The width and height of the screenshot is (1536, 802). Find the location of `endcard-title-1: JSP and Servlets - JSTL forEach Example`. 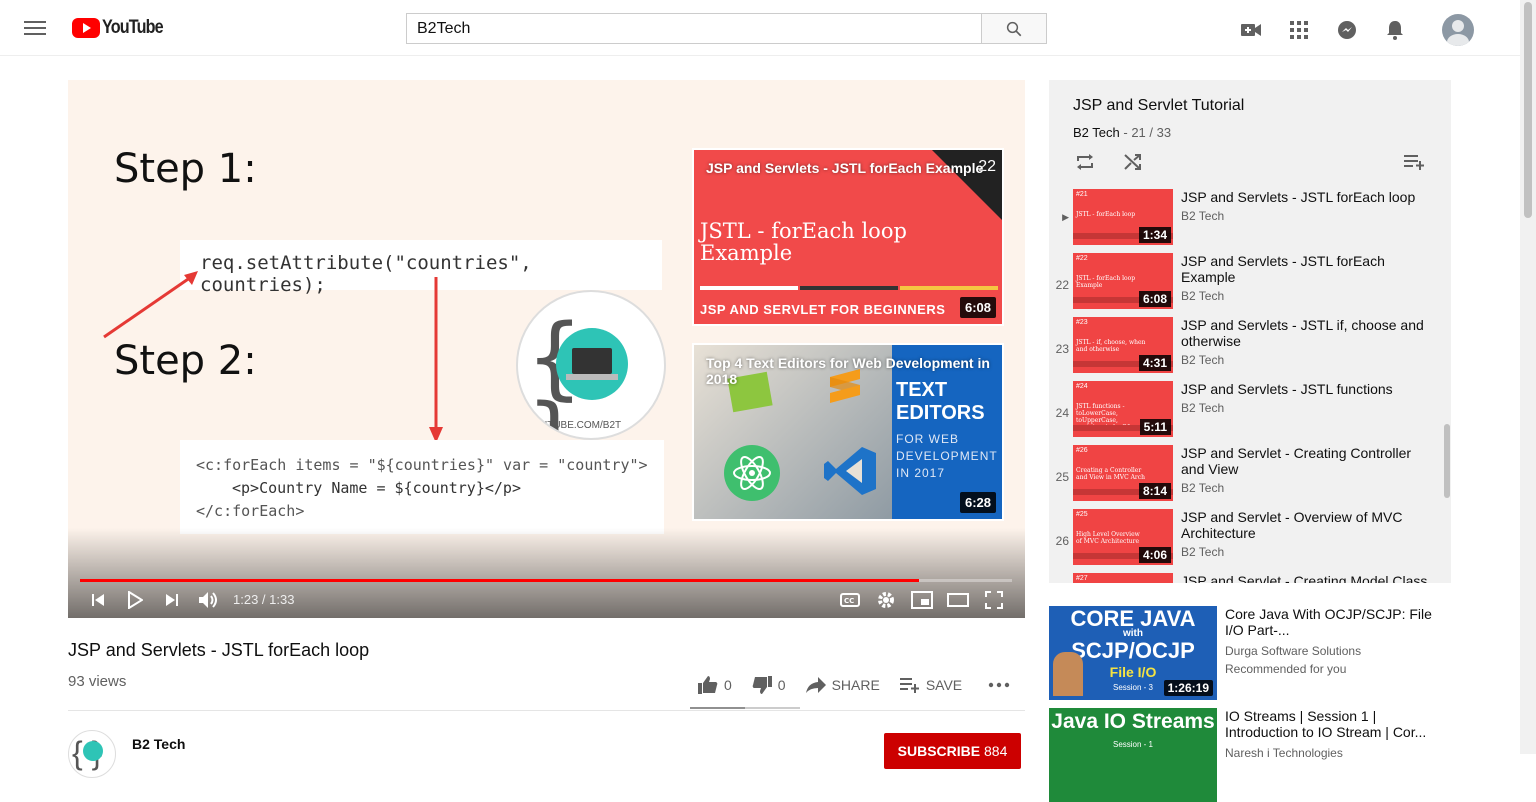

endcard-title-1: JSP and Servlets - JSTL forEach Example is located at coordinates (845, 168).